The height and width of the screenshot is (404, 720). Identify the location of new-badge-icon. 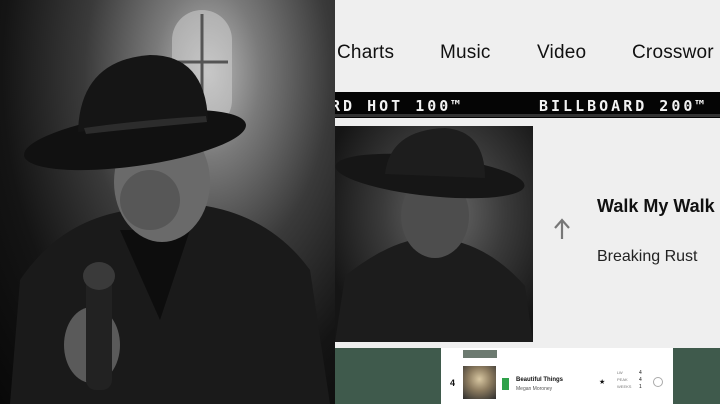
(505, 384).